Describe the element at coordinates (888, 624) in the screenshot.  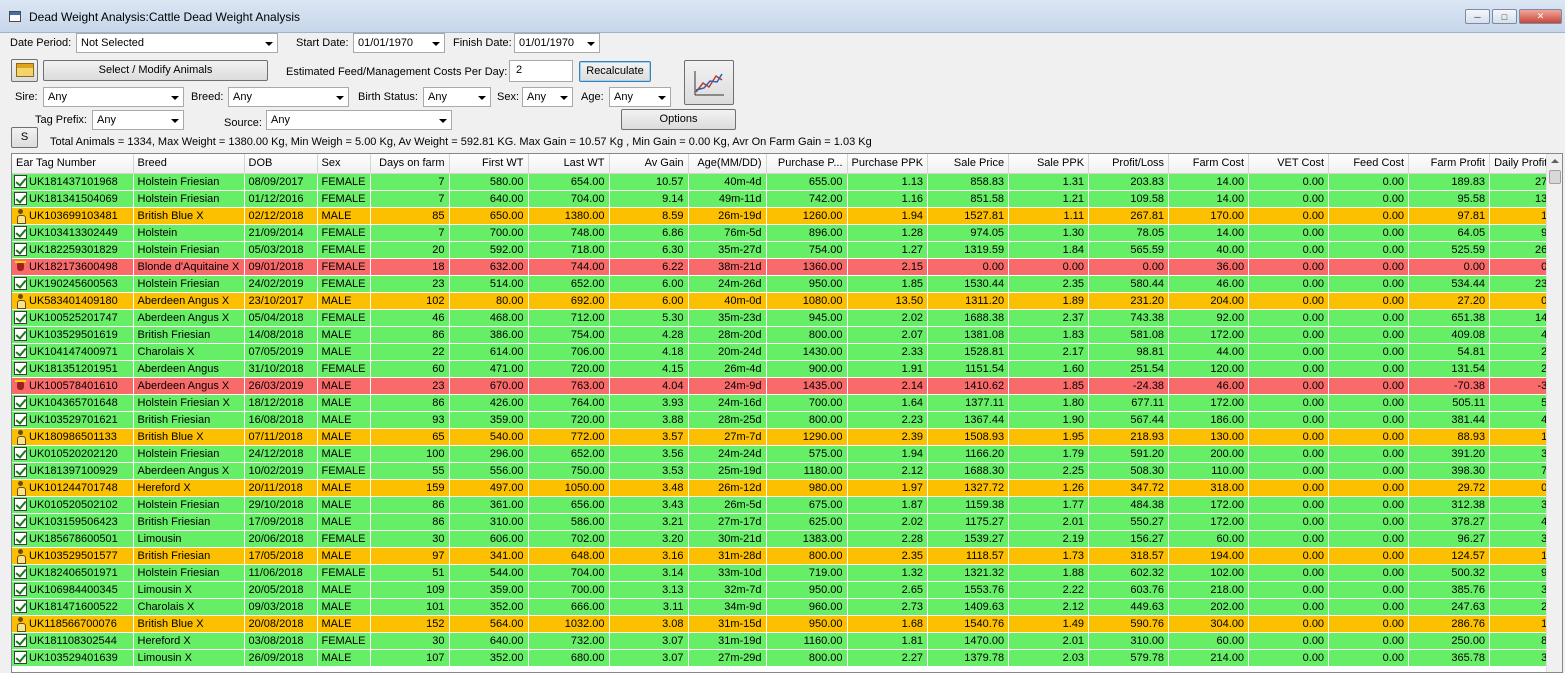
I see `table-cell: 1.68` at that location.